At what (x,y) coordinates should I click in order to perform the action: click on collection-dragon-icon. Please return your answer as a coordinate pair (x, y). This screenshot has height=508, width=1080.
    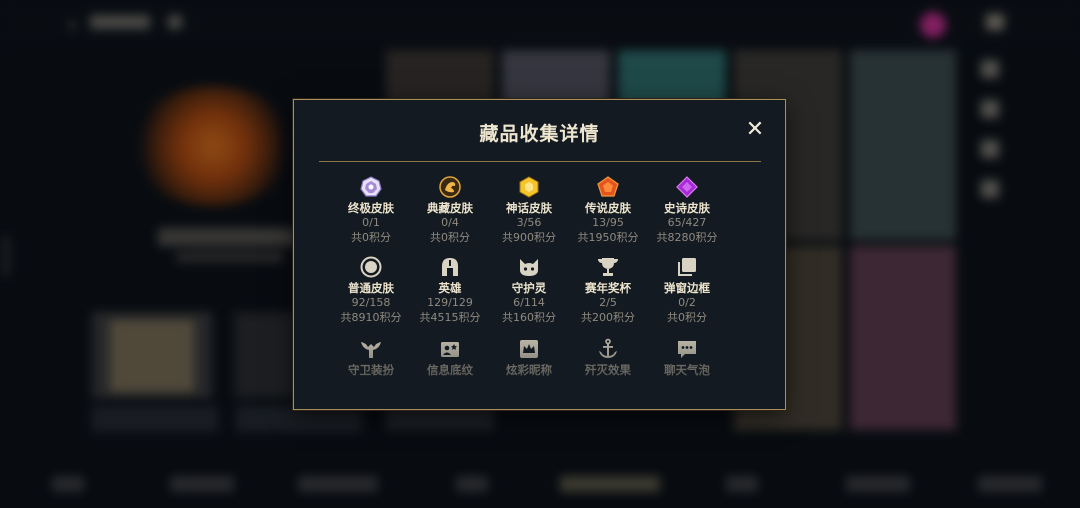
    Looking at the image, I should click on (450, 187).